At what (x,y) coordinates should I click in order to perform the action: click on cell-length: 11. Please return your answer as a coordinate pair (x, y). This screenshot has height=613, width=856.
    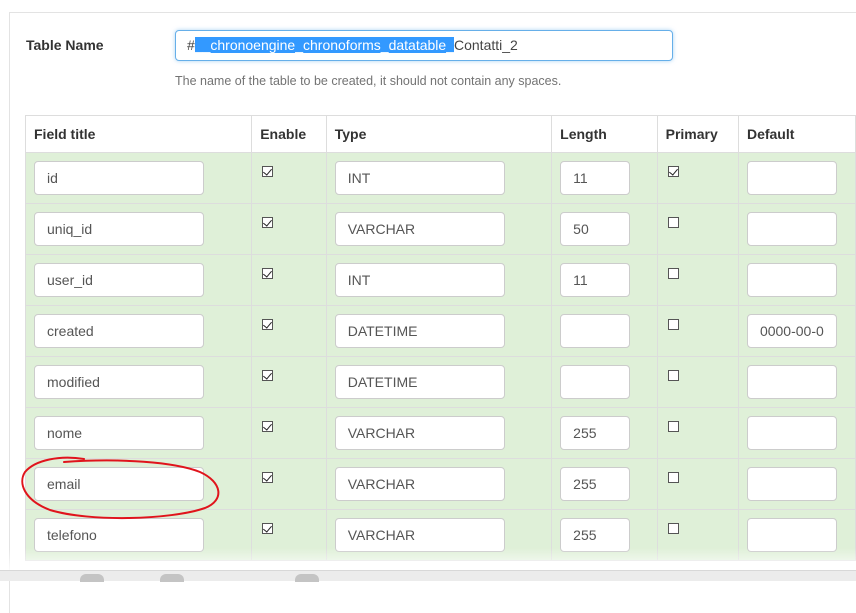
    Looking at the image, I should click on (604, 178).